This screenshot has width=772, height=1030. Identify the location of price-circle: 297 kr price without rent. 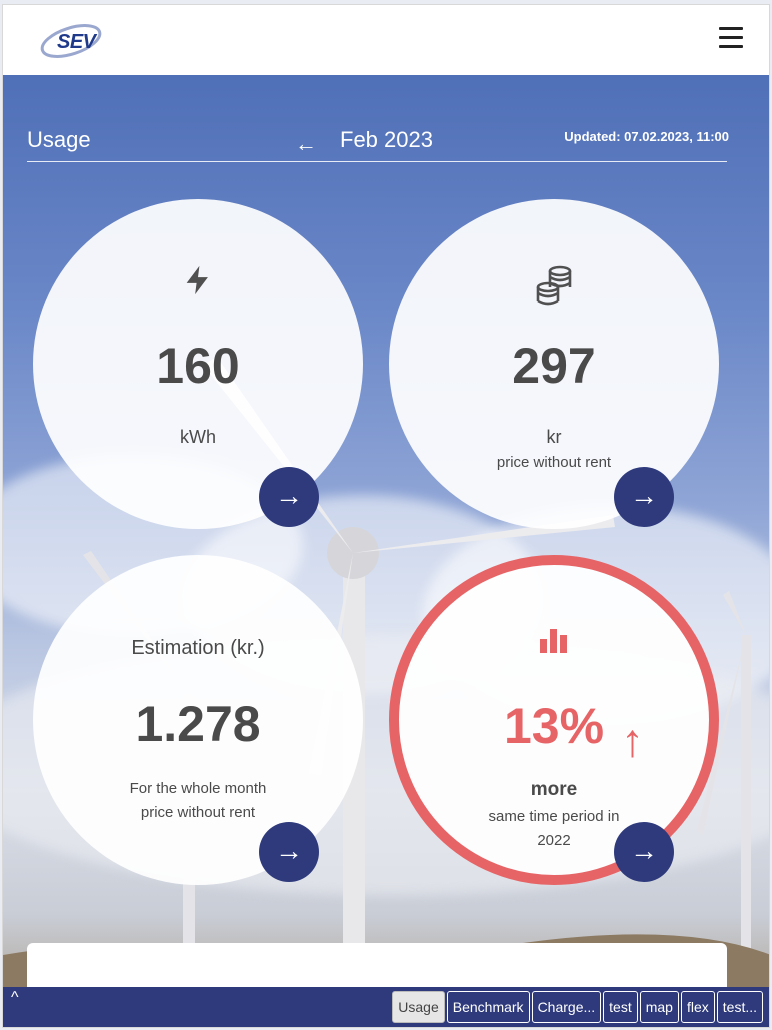
(554, 364).